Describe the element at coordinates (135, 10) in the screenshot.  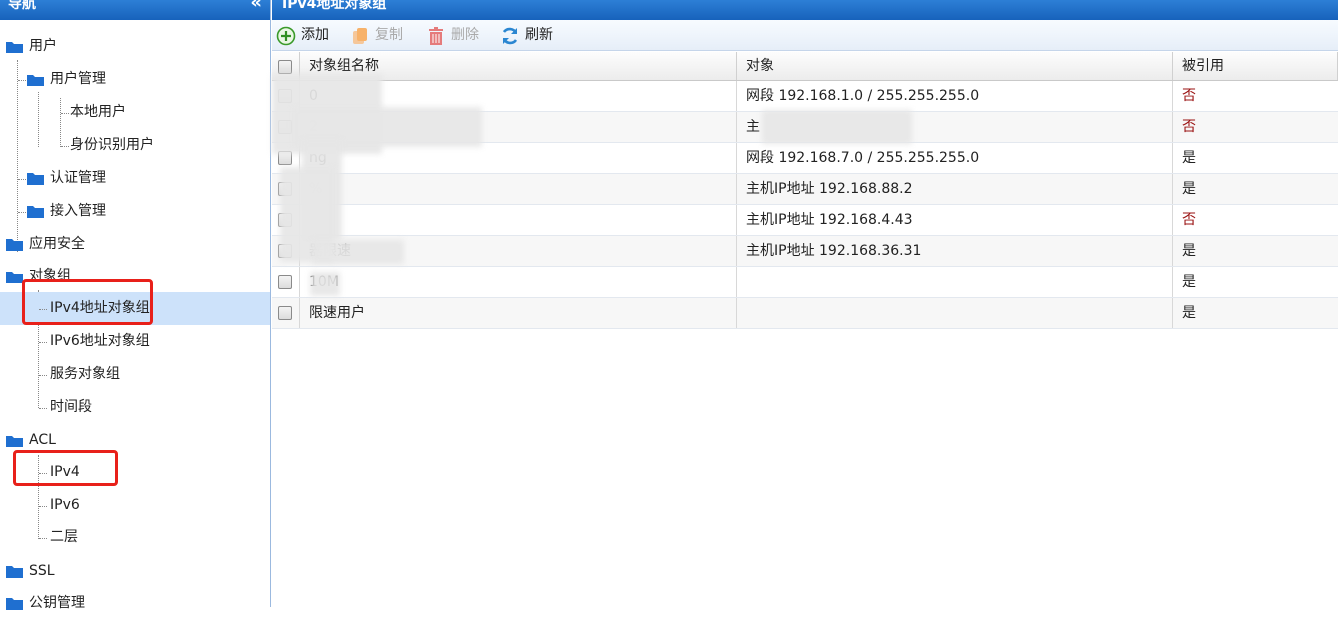
I see `nav-header: 导航 «` at that location.